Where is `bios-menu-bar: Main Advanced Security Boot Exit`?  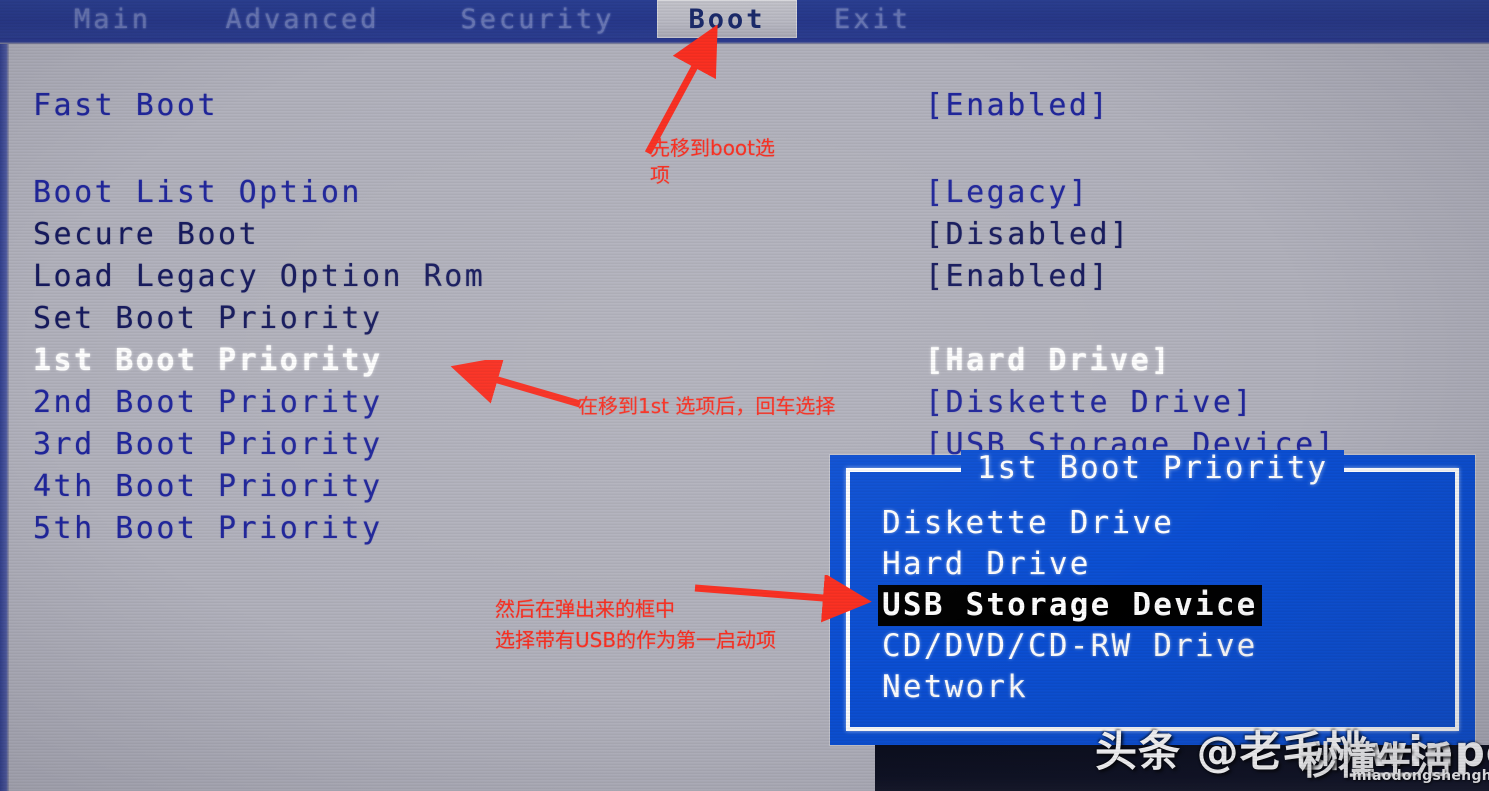
bios-menu-bar: Main Advanced Security Boot Exit is located at coordinates (744, 19).